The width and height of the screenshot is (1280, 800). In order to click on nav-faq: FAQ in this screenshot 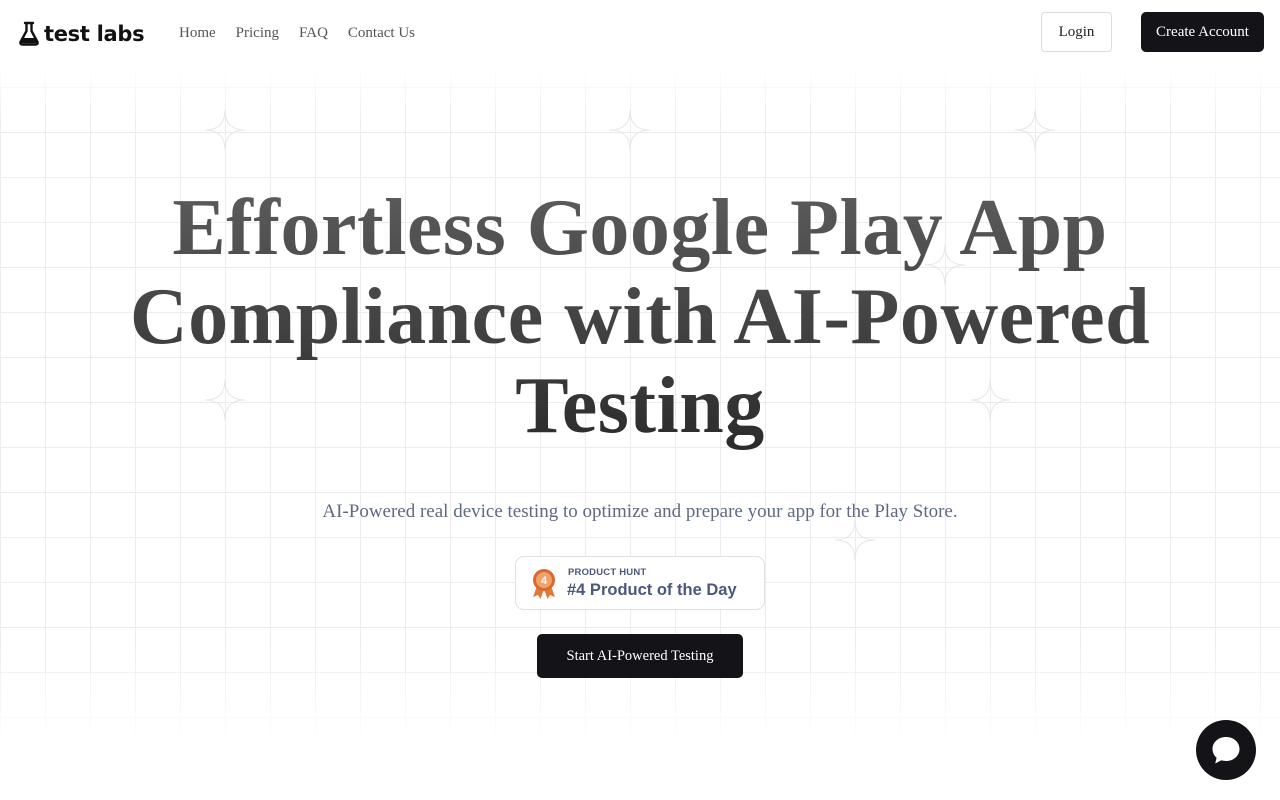, I will do `click(313, 33)`.